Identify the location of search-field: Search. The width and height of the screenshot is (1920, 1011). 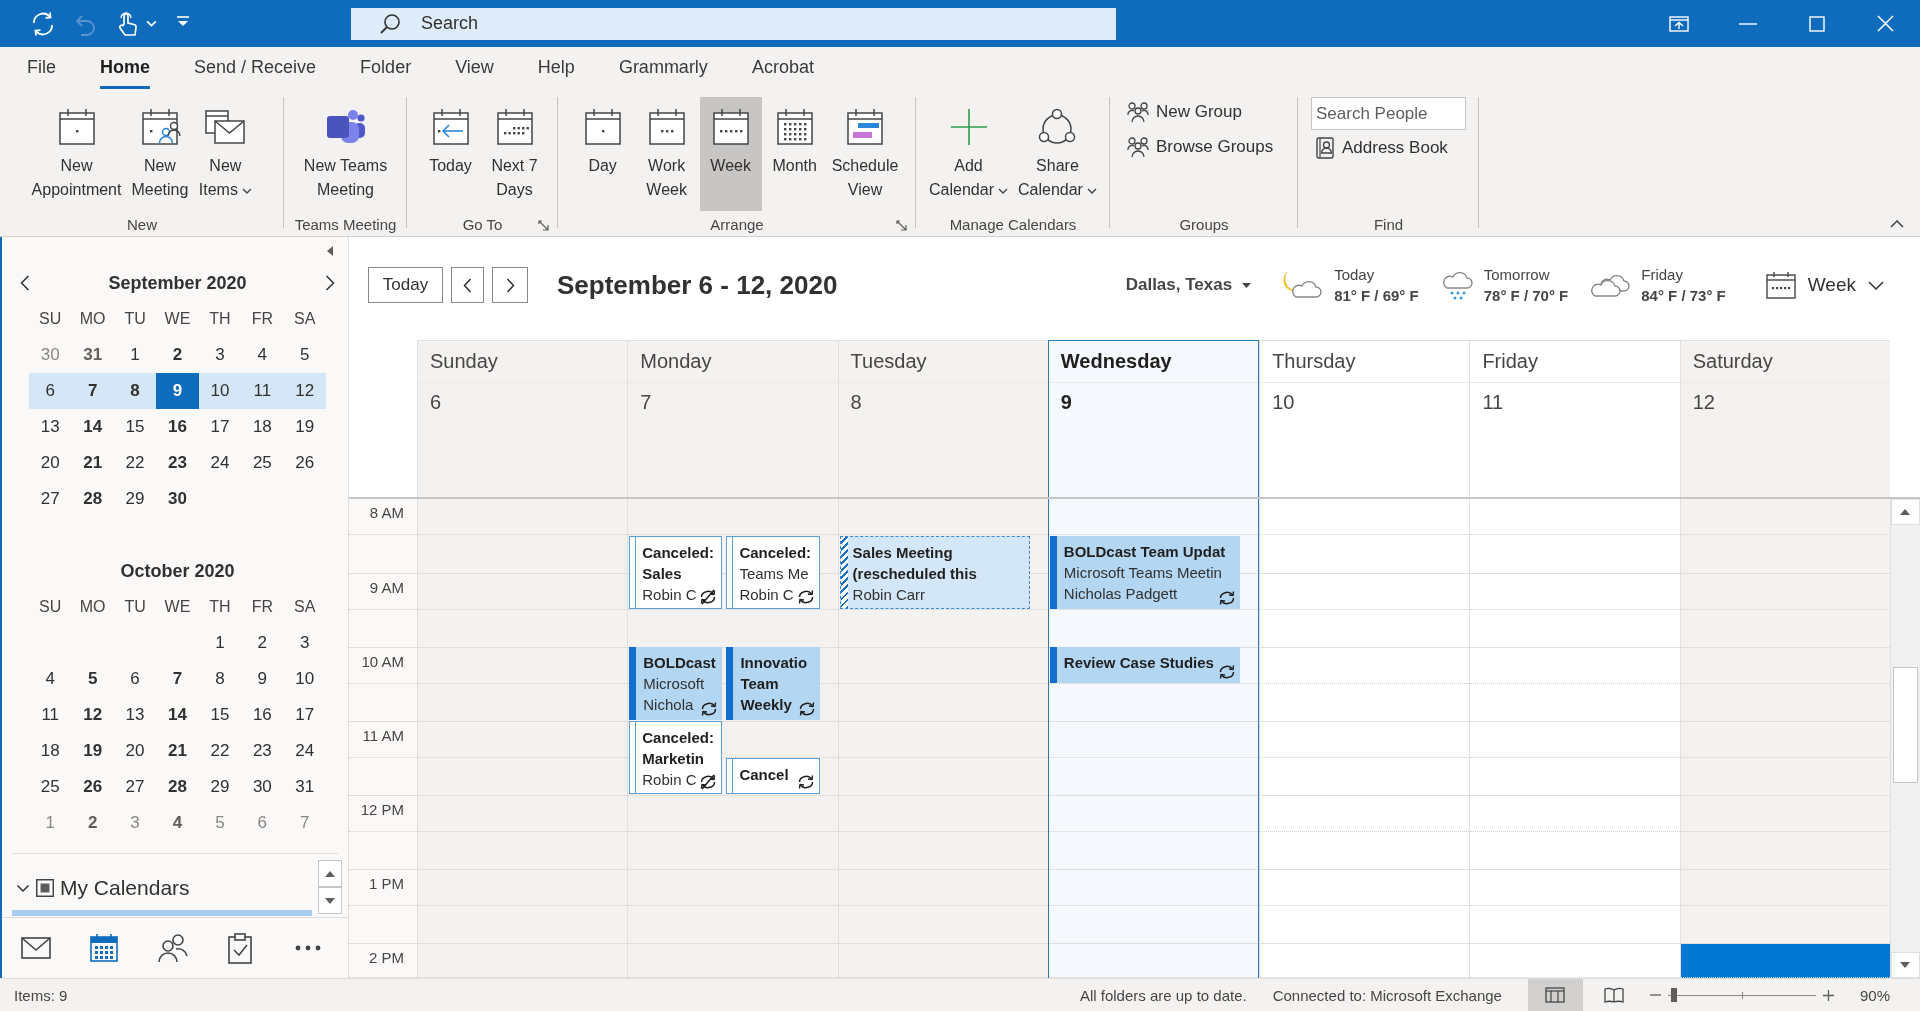
(733, 23).